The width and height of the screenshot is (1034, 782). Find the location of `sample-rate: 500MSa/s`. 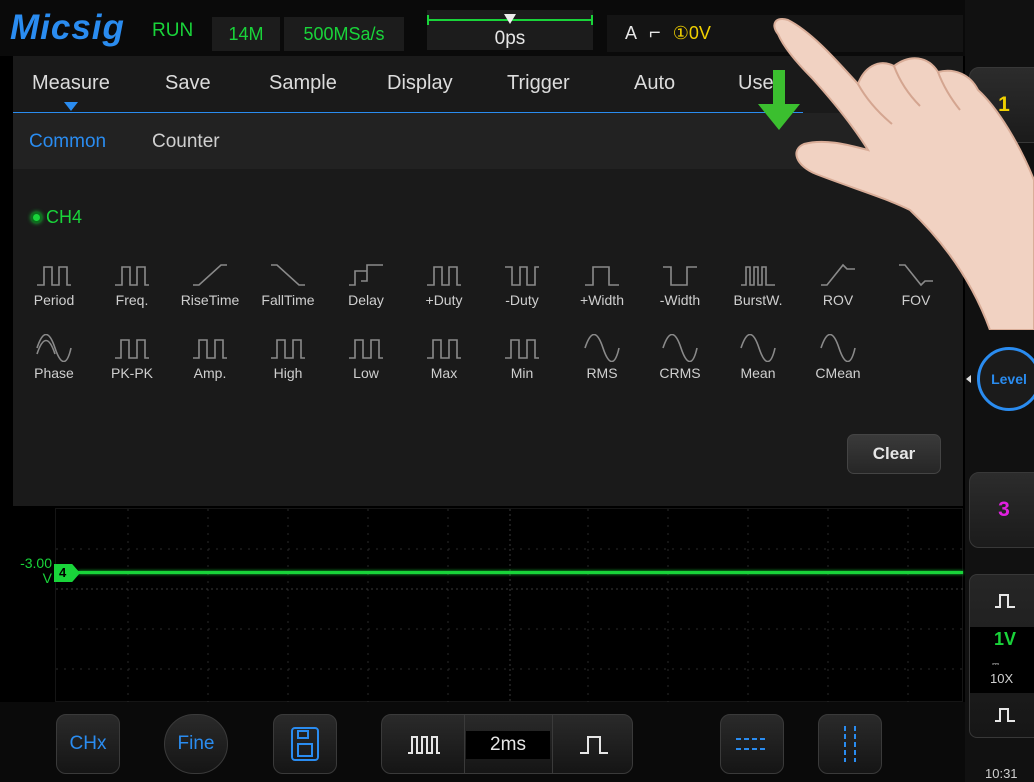

sample-rate: 500MSa/s is located at coordinates (344, 34).